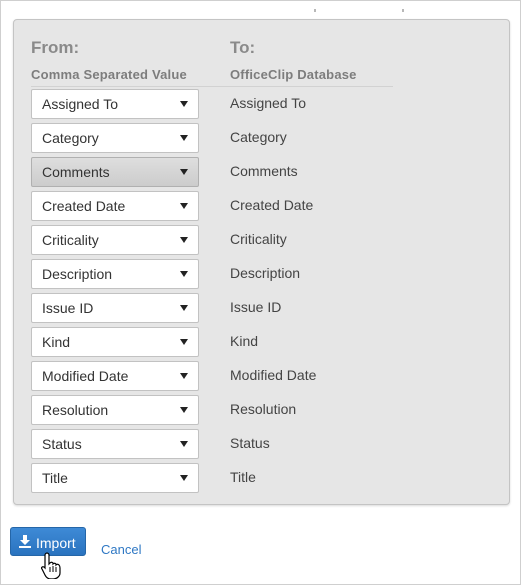 This screenshot has width=521, height=585. What do you see at coordinates (70, 240) in the screenshot?
I see `source-field-value: Criticality` at bounding box center [70, 240].